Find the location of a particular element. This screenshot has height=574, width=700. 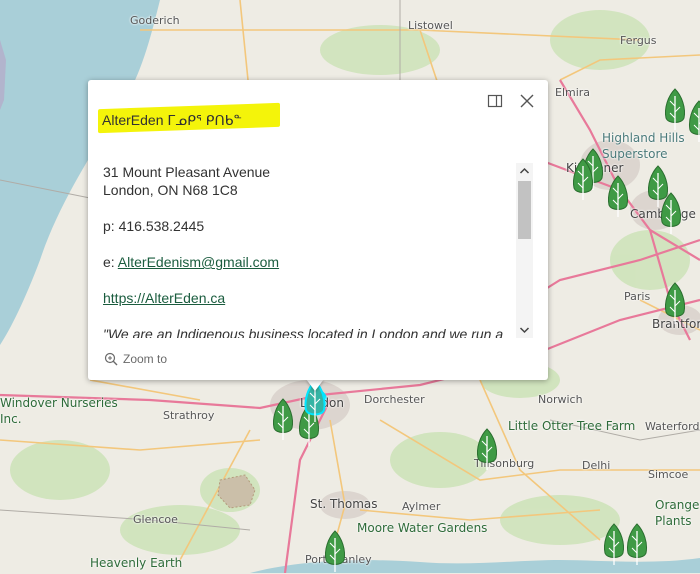

place-label: Plants is located at coordinates (673, 521).